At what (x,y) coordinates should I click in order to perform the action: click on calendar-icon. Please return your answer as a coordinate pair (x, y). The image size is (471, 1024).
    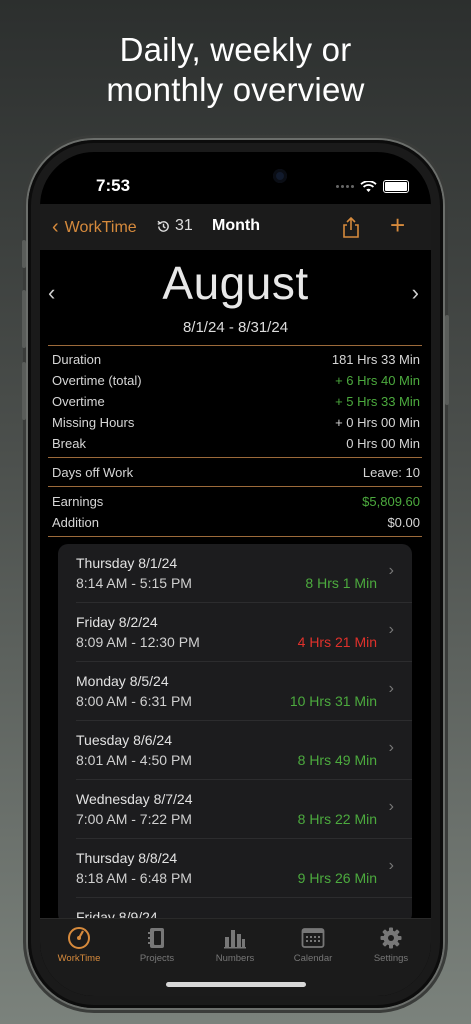
    Looking at the image, I should click on (313, 938).